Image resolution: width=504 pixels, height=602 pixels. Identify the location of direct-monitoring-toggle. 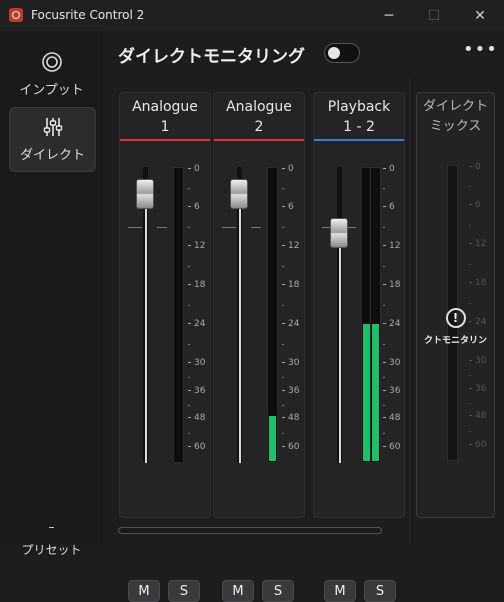
(342, 53).